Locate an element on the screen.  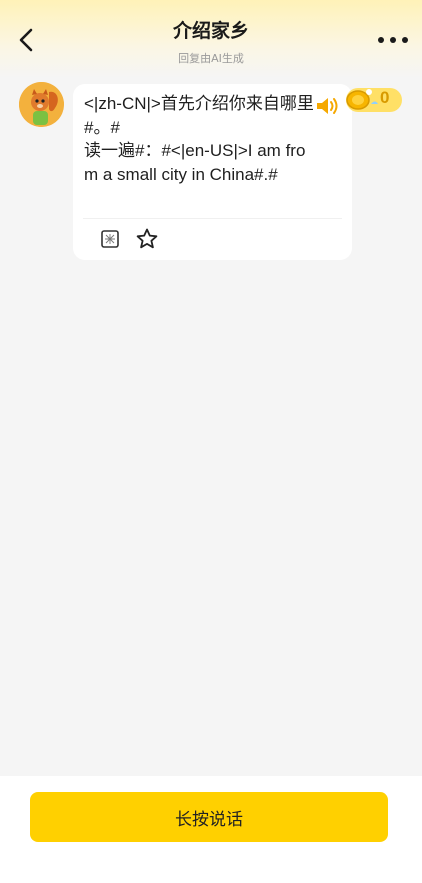
divider is located at coordinates (212, 218).